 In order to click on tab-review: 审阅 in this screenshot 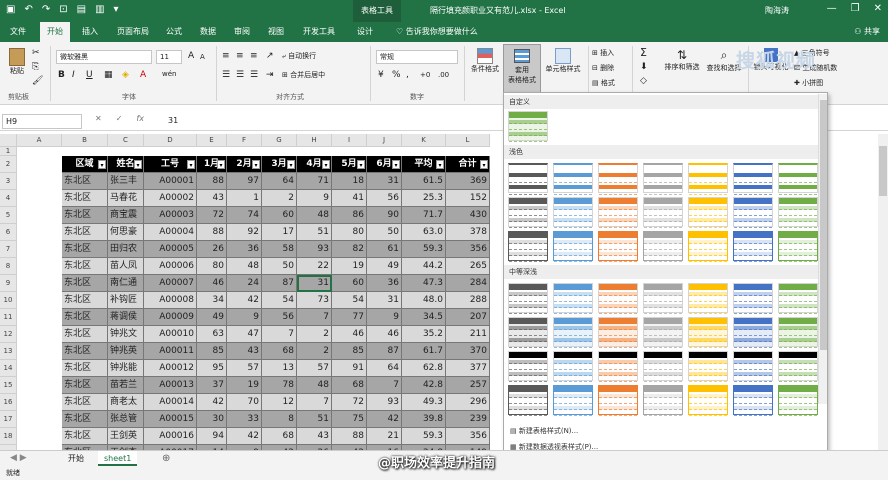, I will do `click(242, 32)`.